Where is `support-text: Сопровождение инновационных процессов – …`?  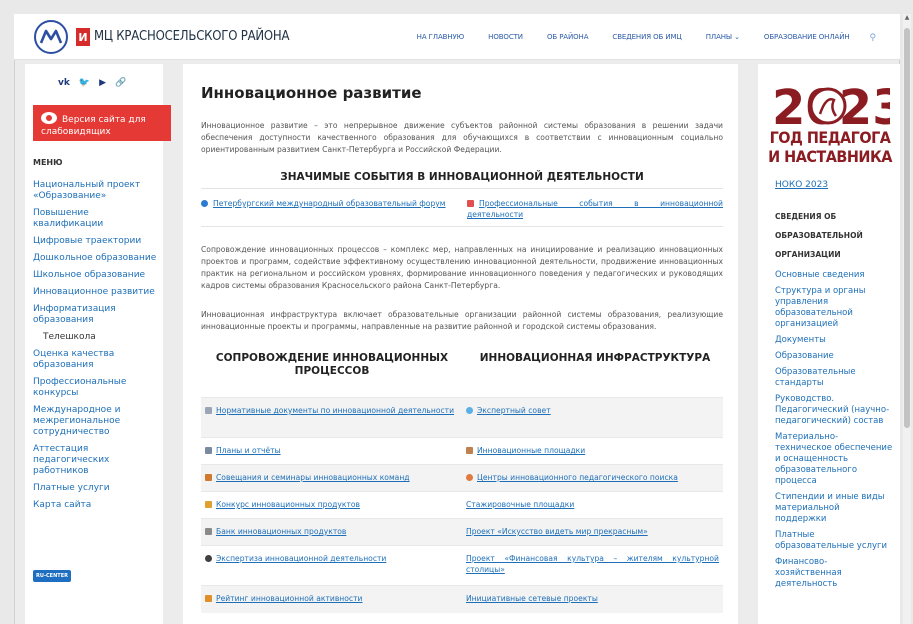 support-text: Сопровождение инновационных процессов – … is located at coordinates (462, 267).